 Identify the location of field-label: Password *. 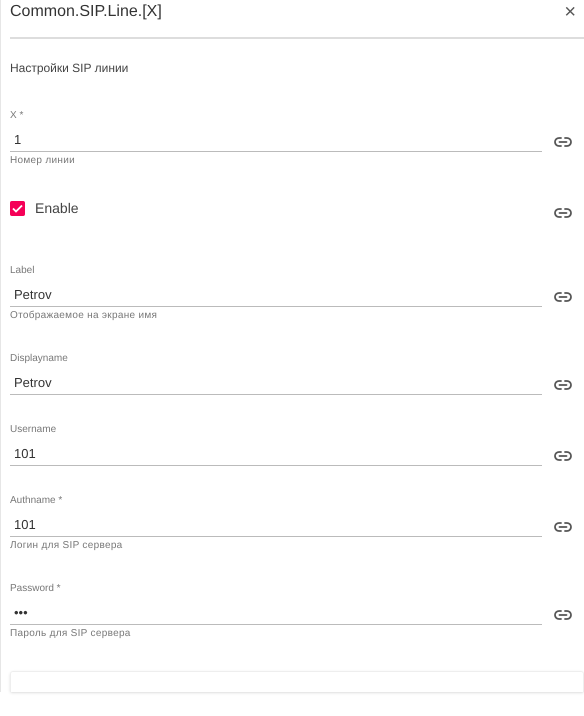
(36, 588).